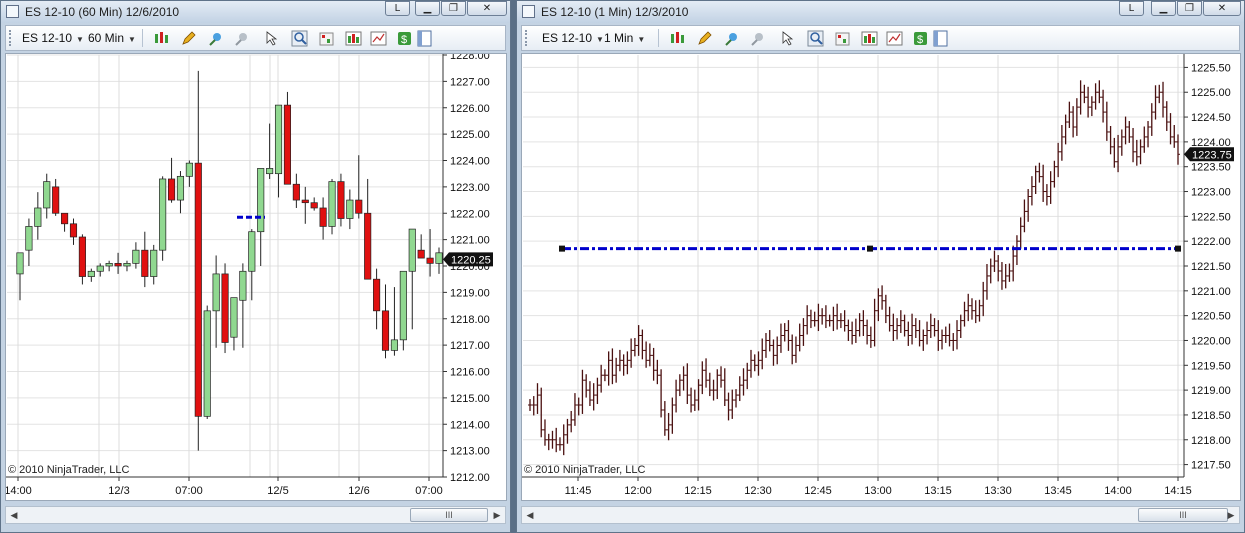  I want to click on chevron-down-icon: ▼, so click(132, 39).